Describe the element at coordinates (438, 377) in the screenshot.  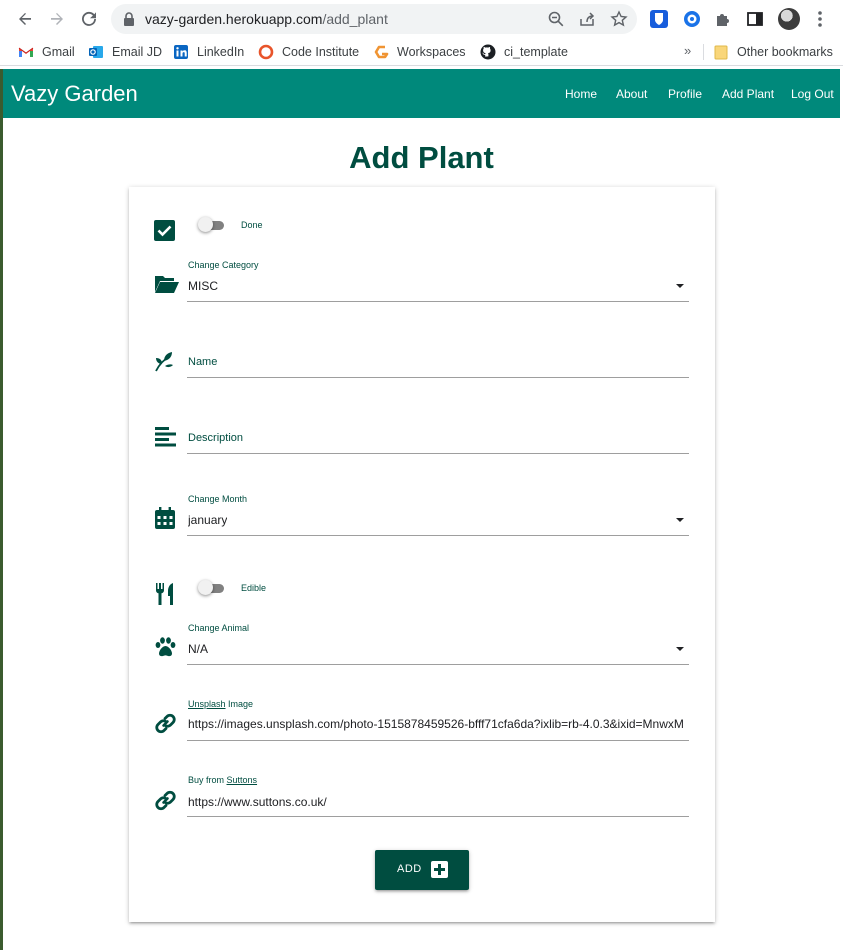
I see `name-underline` at that location.